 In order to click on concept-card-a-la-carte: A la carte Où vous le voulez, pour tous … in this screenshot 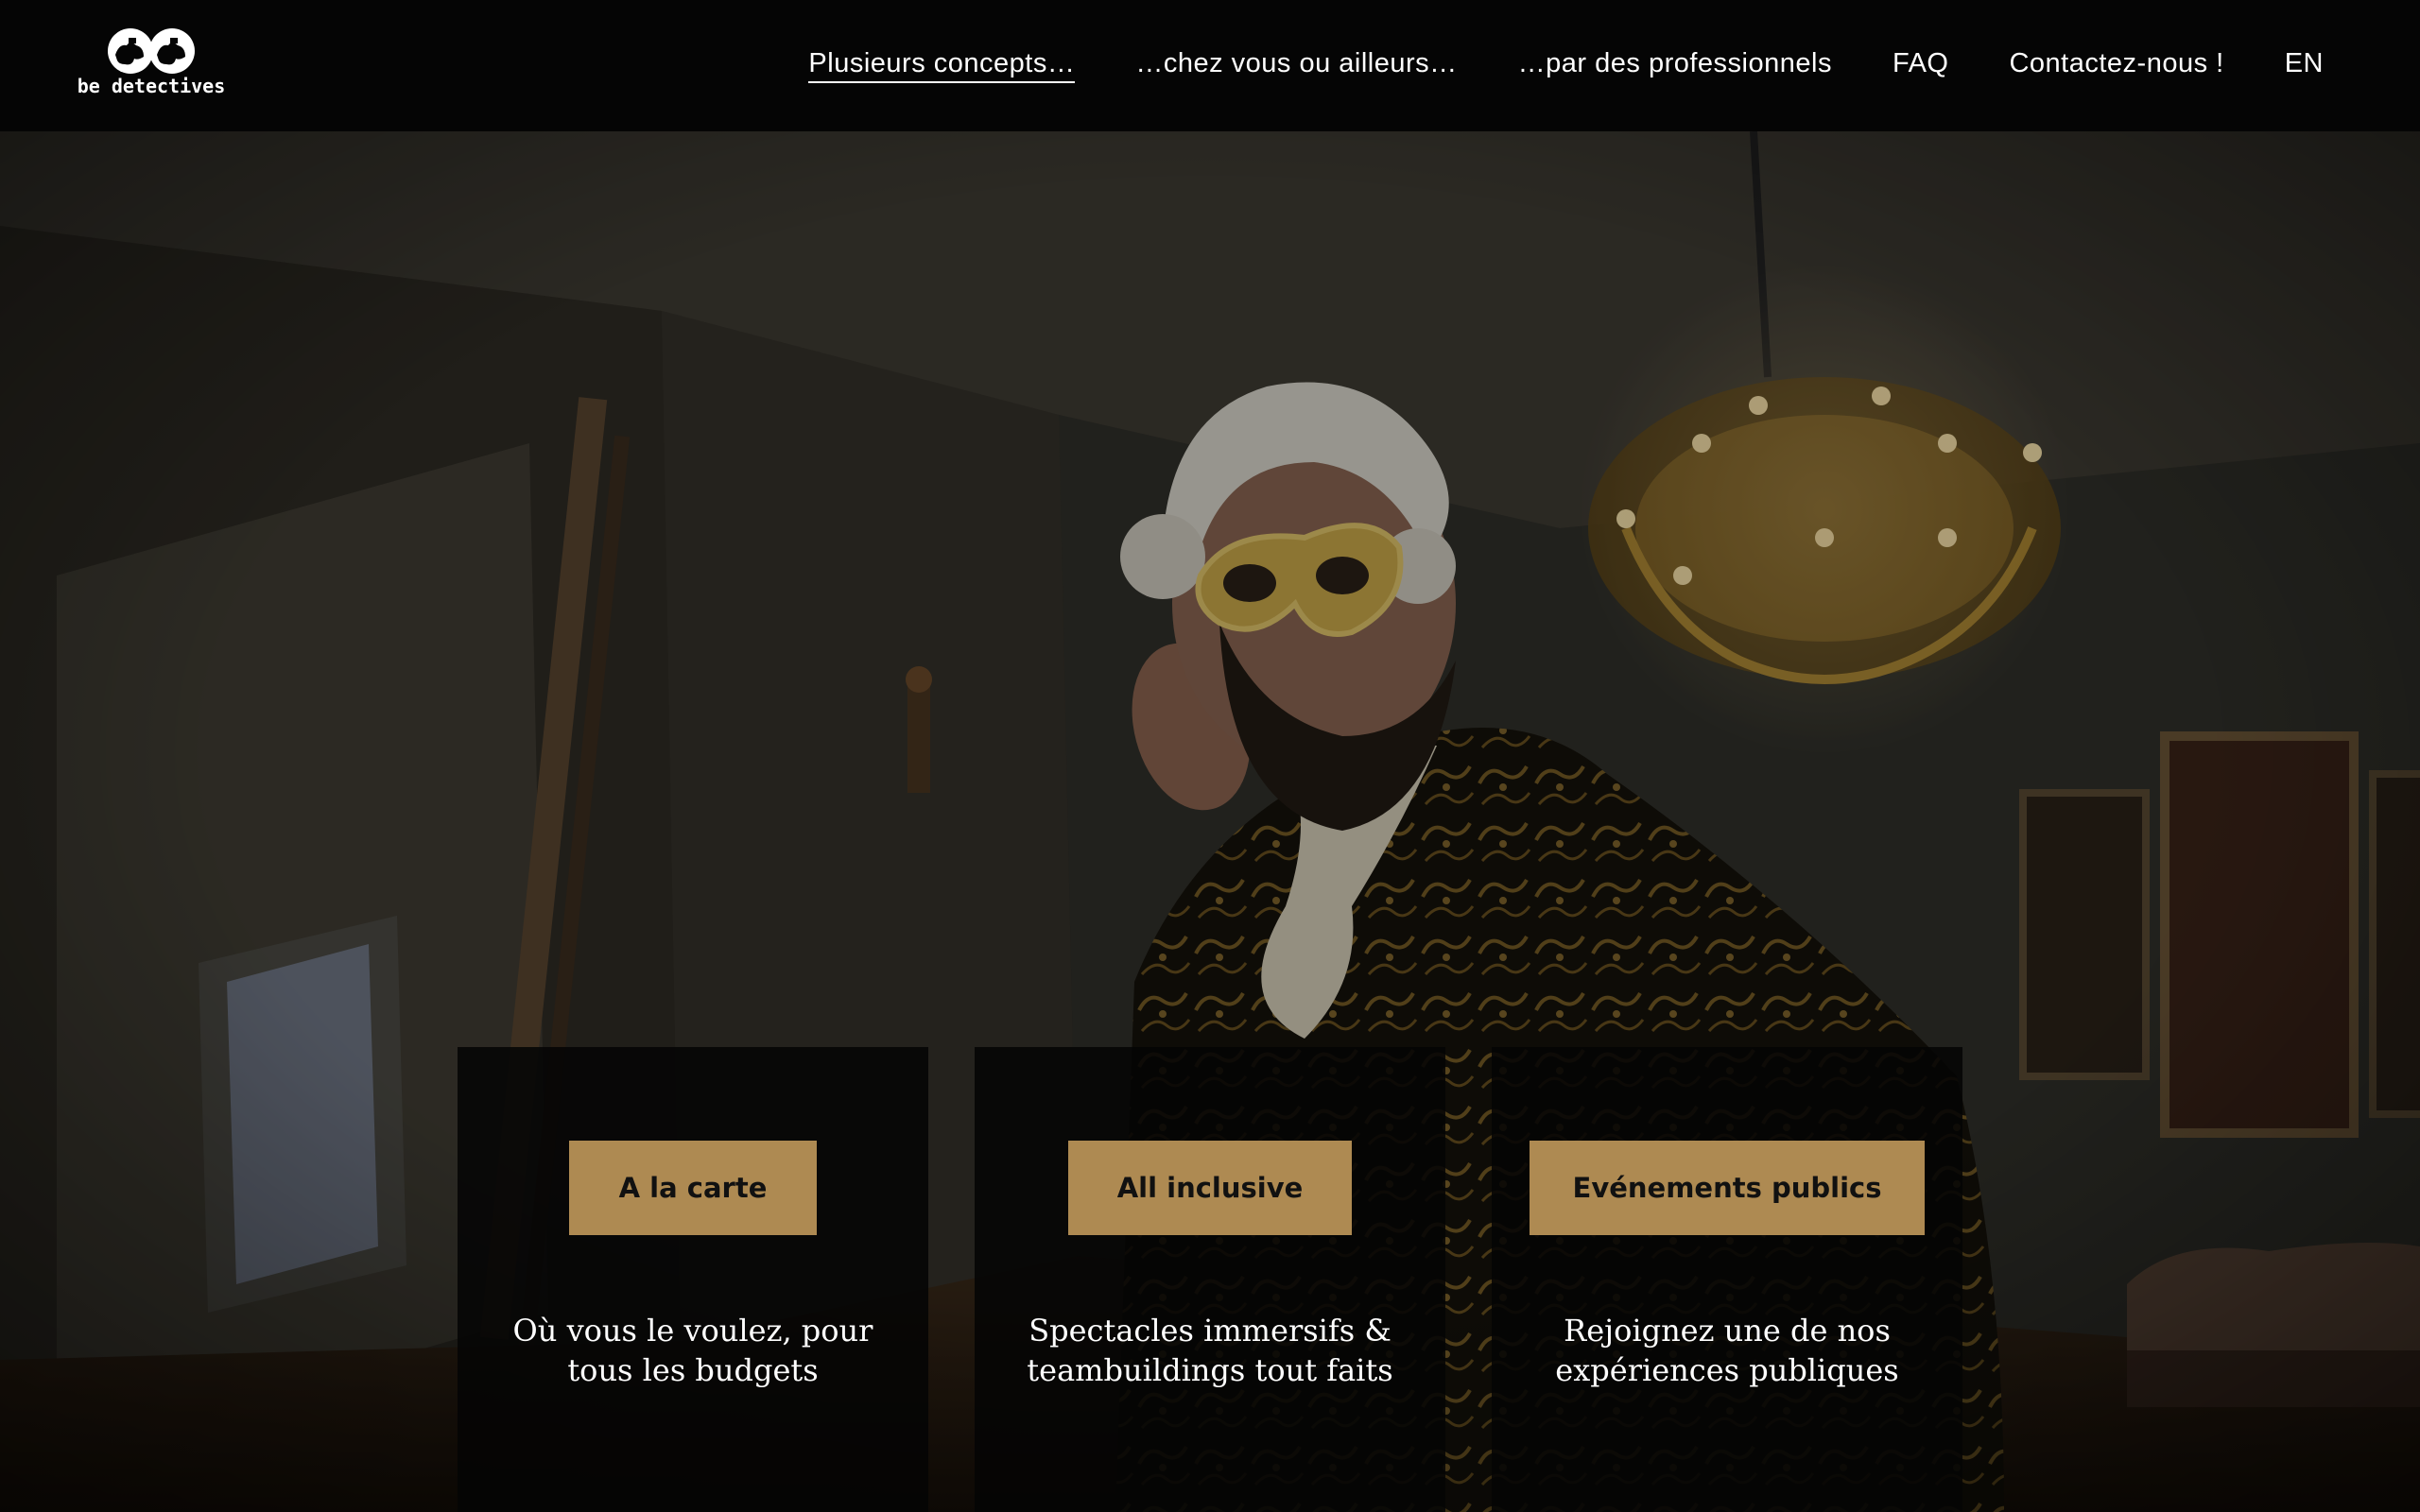, I will do `click(693, 1279)`.